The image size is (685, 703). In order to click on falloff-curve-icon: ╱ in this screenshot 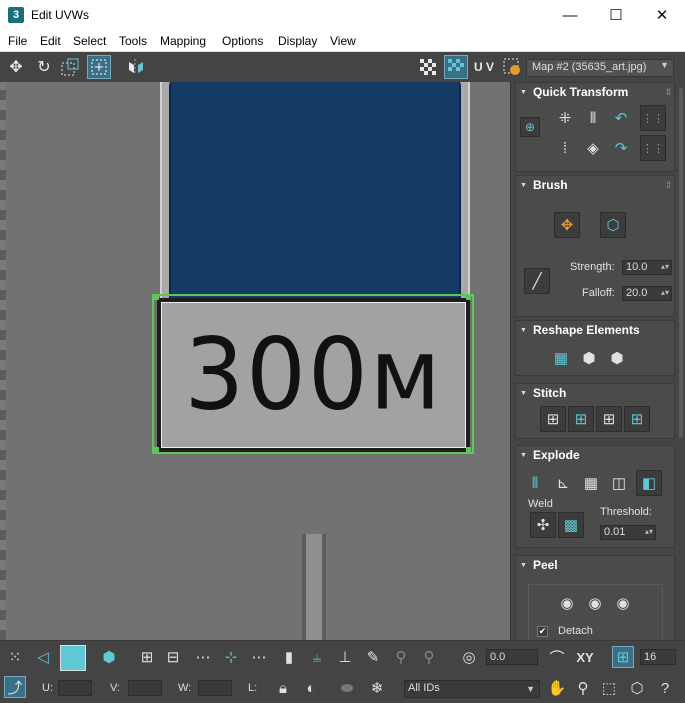, I will do `click(537, 281)`.